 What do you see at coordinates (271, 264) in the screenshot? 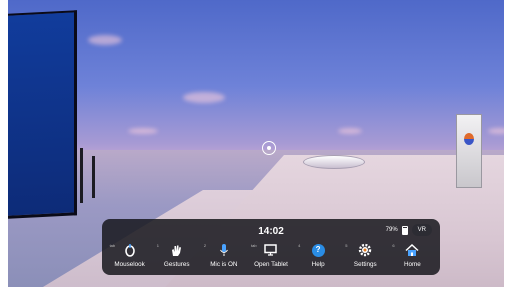
I see `open-tablet-label: Open Tablet` at bounding box center [271, 264].